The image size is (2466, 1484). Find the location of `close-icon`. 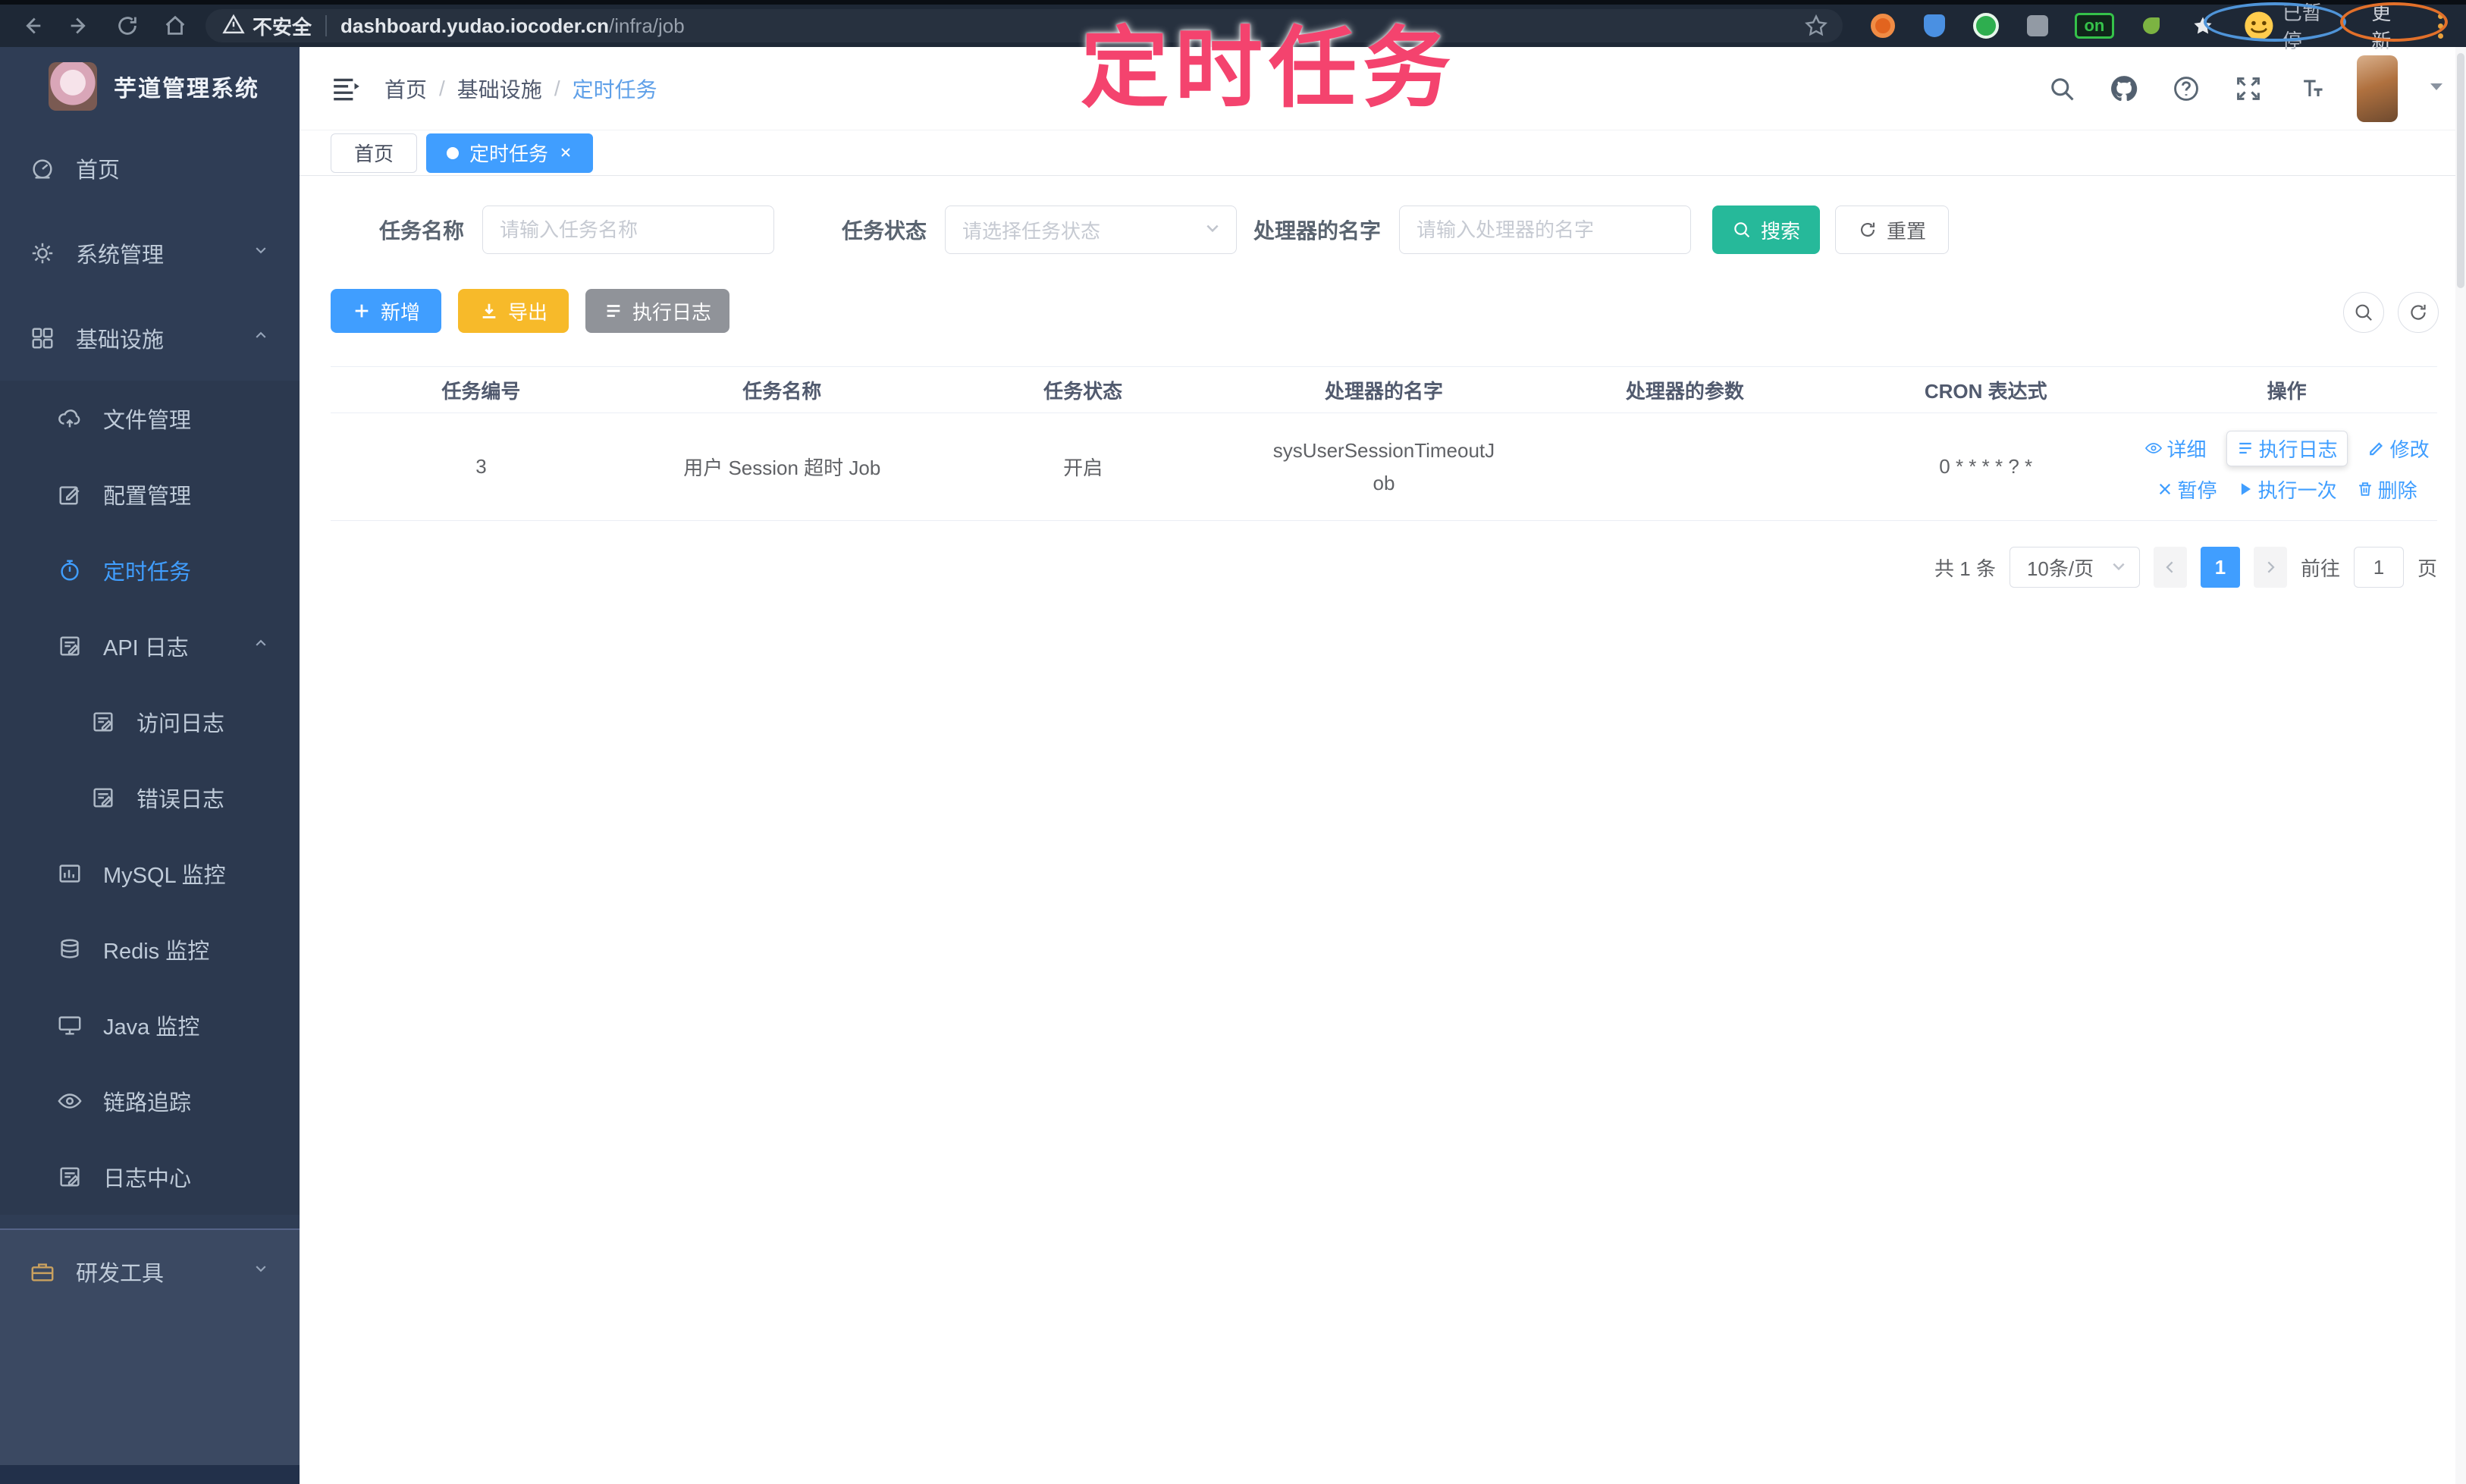

close-icon is located at coordinates (566, 153).